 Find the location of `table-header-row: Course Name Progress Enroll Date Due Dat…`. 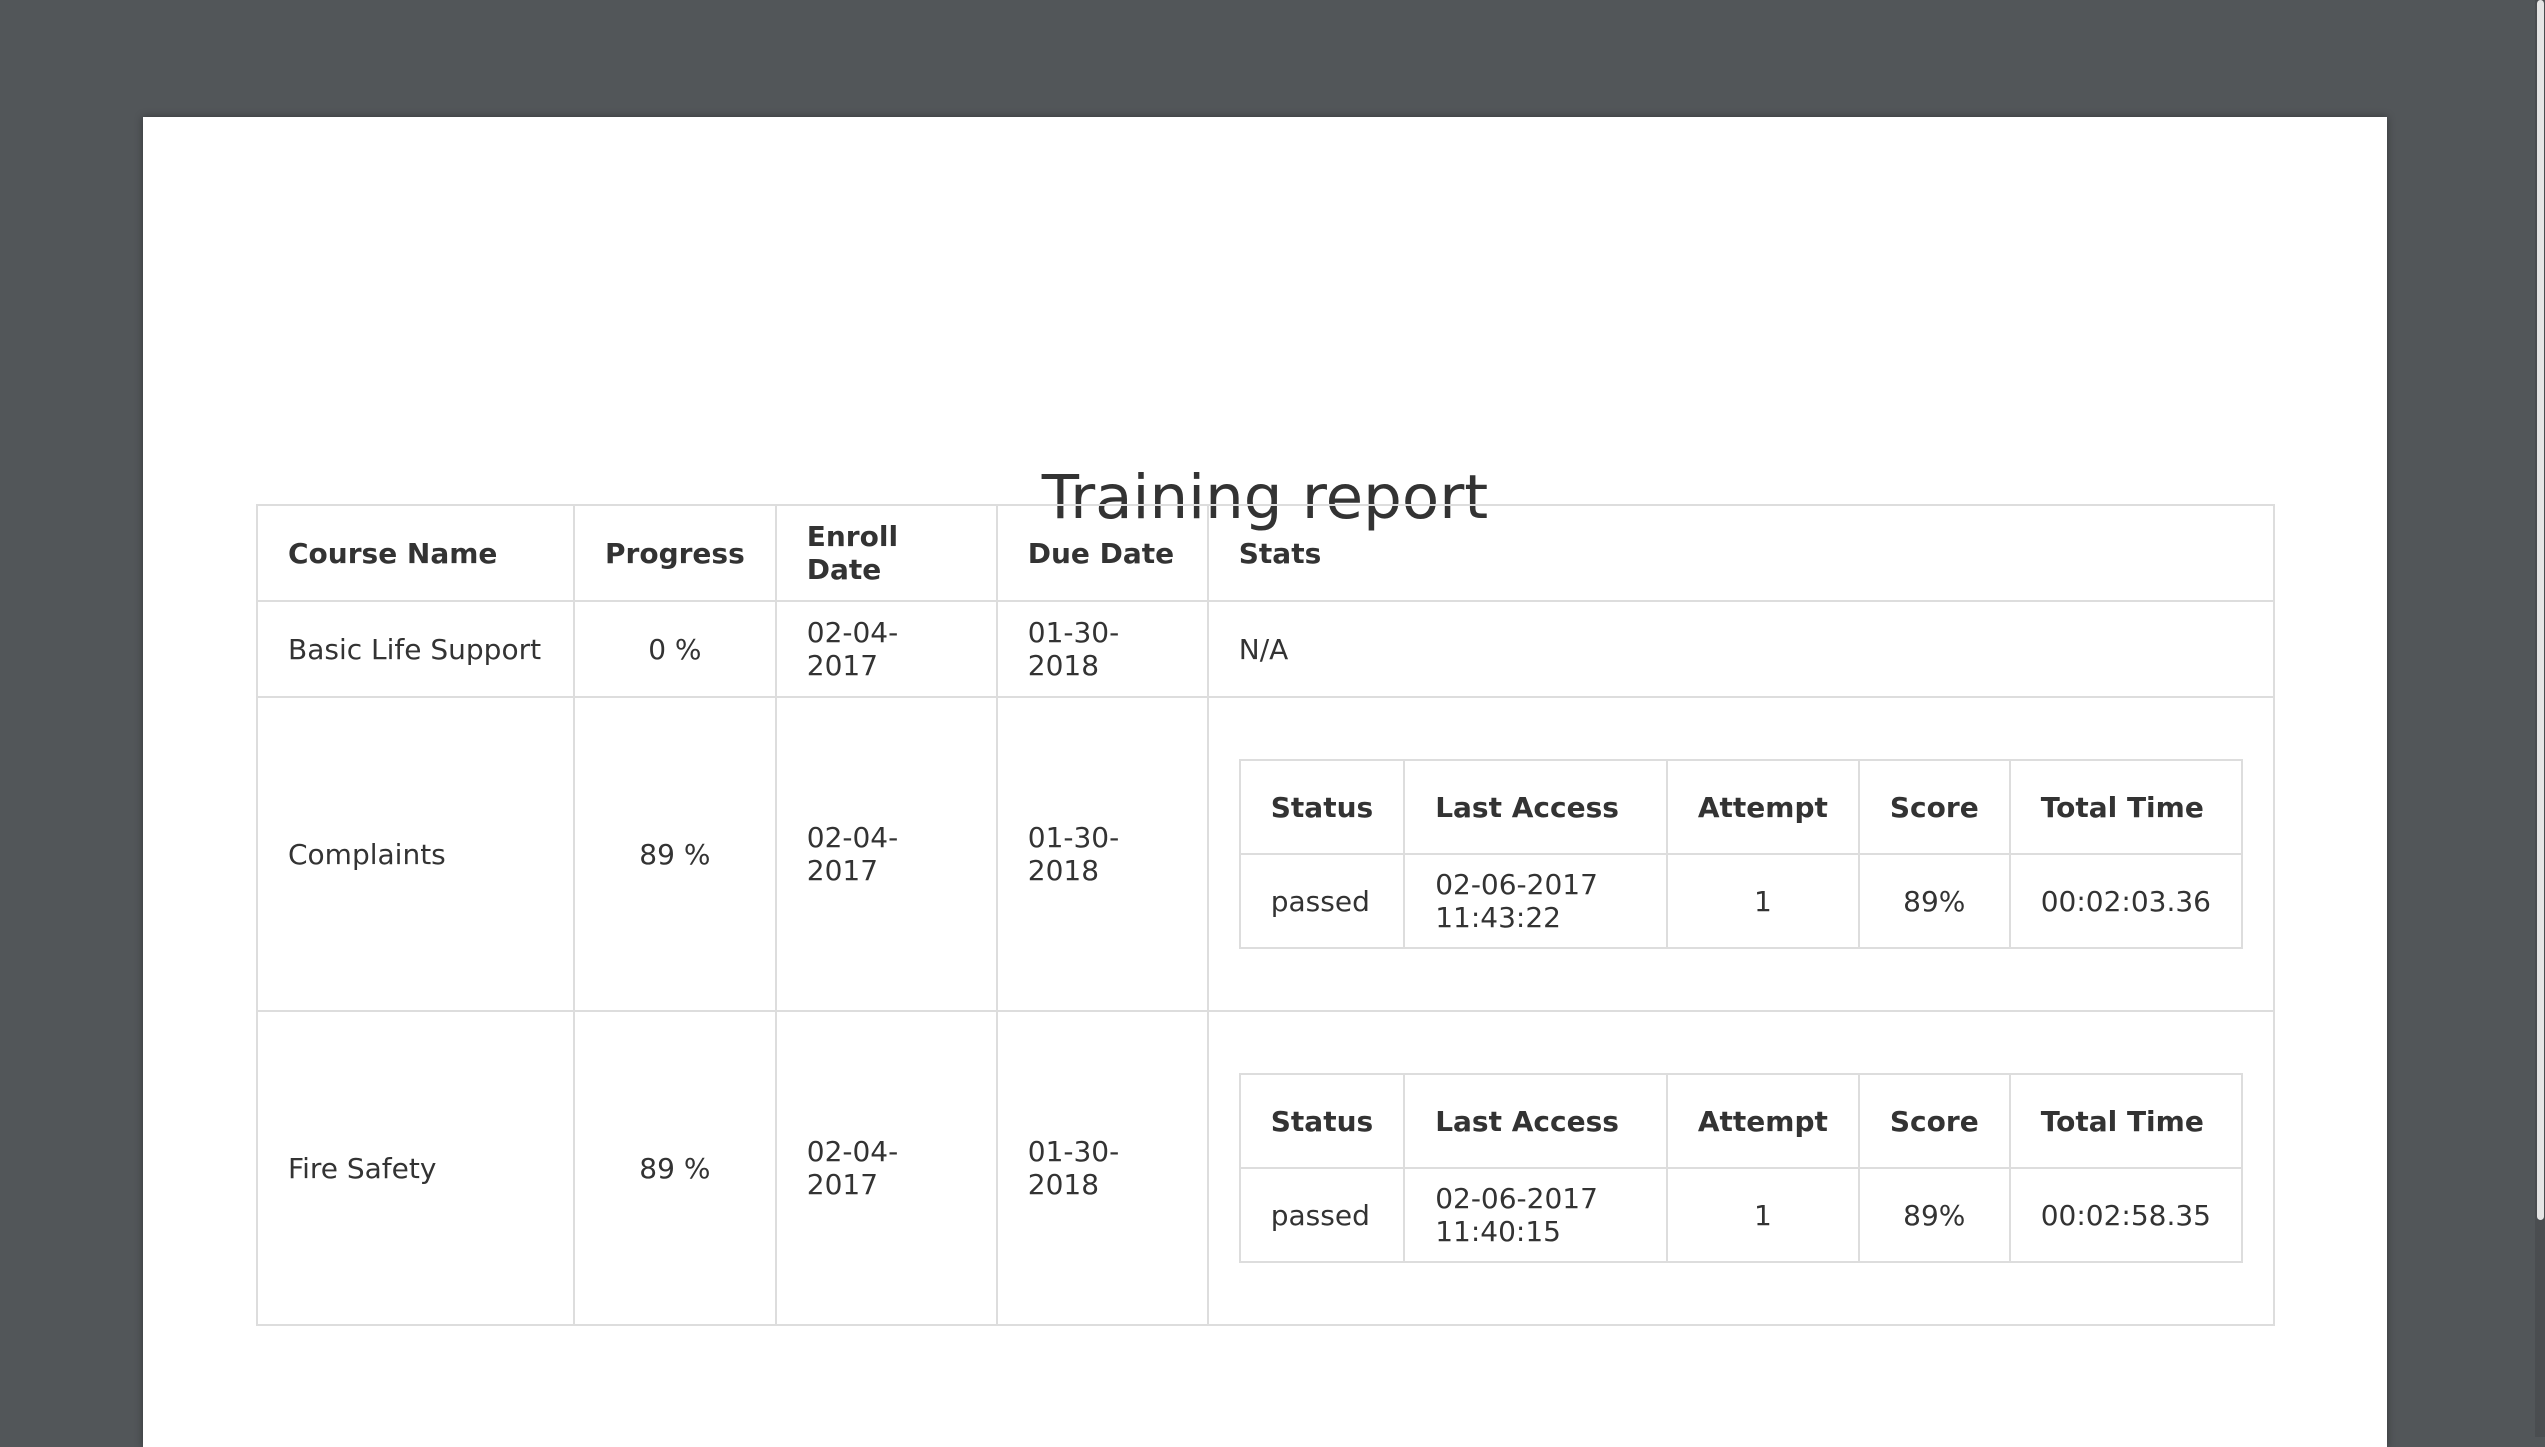

table-header-row: Course Name Progress Enroll Date Due Dat… is located at coordinates (1266, 553).